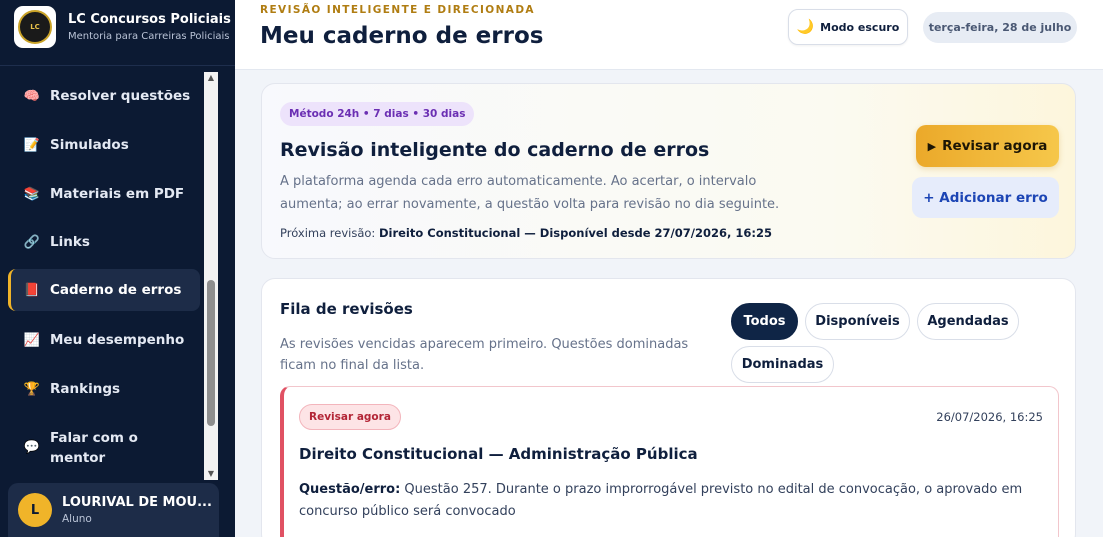 Image resolution: width=1103 pixels, height=537 pixels. Describe the element at coordinates (104, 242) in the screenshot. I see `sidebar-item-links: 🔗 Links` at that location.